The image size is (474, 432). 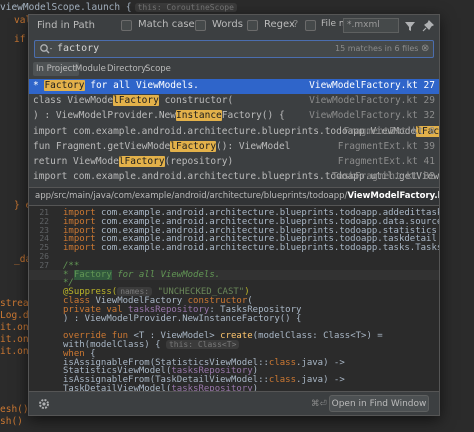 I want to click on file-mask-field: *.mxml, so click(x=371, y=25).